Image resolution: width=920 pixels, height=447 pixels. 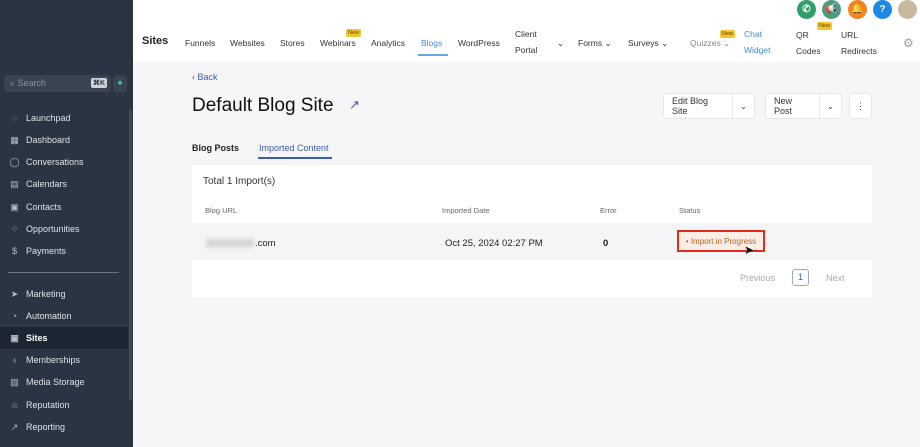 I want to click on sidebar-item-calendars: ▤ Calendars, so click(x=64, y=184).